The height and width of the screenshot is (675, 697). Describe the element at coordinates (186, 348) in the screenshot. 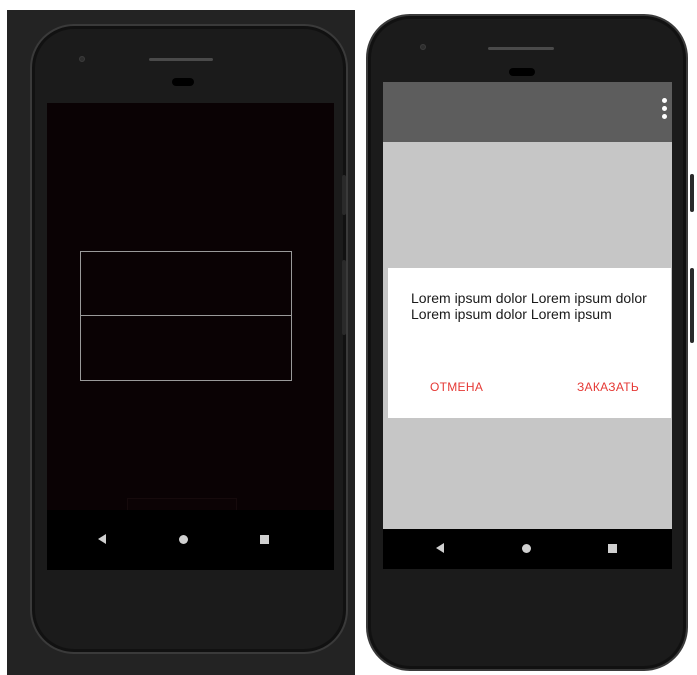

I see `outlined-cell-bottom` at that location.